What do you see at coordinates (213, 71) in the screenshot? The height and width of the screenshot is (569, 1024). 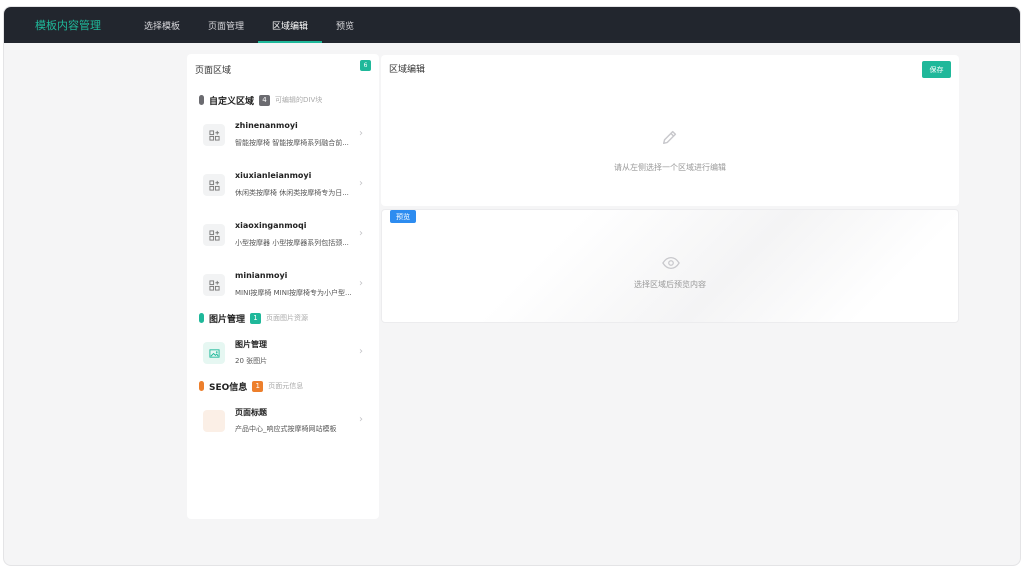 I see `page-regions-title: 页面区域` at bounding box center [213, 71].